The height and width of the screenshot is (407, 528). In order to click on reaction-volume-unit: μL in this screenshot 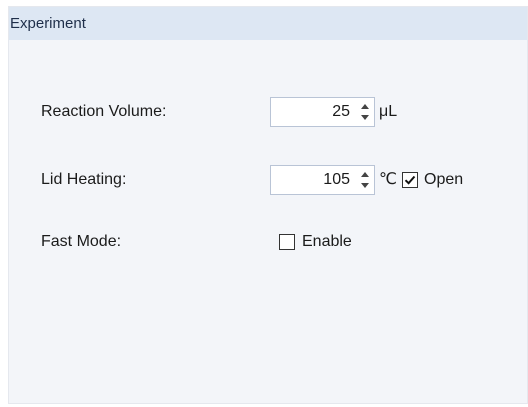, I will do `click(388, 111)`.